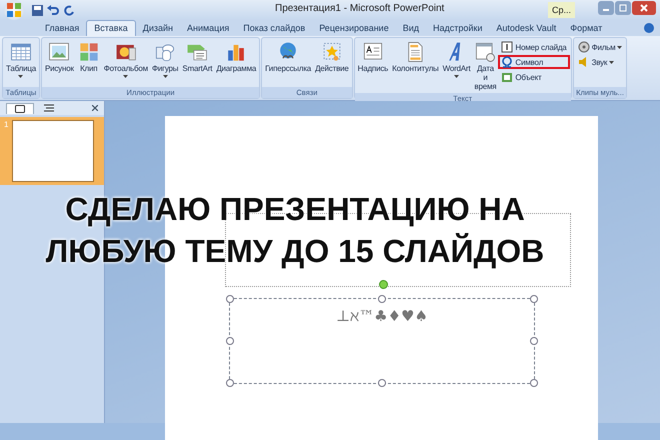 The width and height of the screenshot is (660, 440). I want to click on ribbon-button: Клип, so click(89, 56).